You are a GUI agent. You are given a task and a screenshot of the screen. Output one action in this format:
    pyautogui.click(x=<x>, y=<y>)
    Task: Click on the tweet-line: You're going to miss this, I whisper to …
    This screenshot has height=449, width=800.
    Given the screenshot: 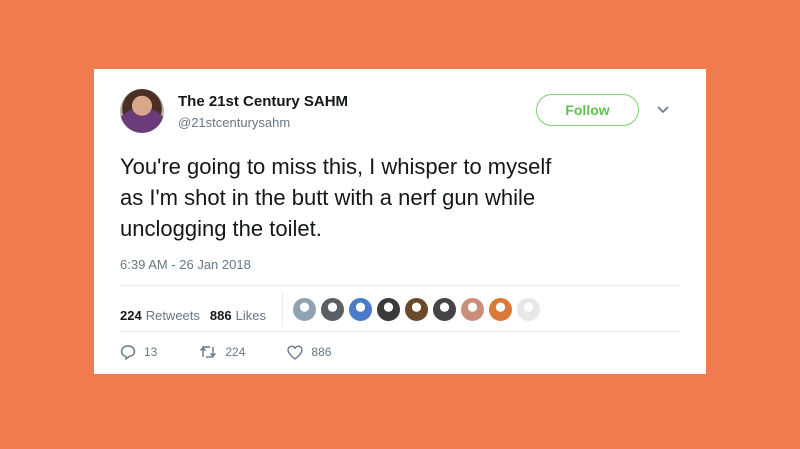 What is the action you would take?
    pyautogui.click(x=336, y=166)
    